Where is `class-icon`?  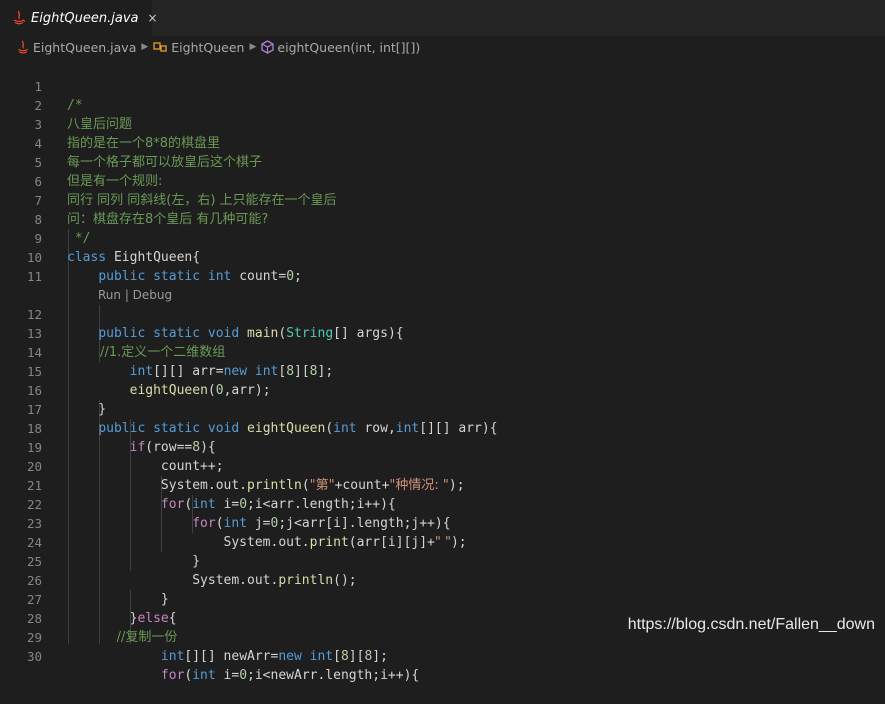 class-icon is located at coordinates (160, 47).